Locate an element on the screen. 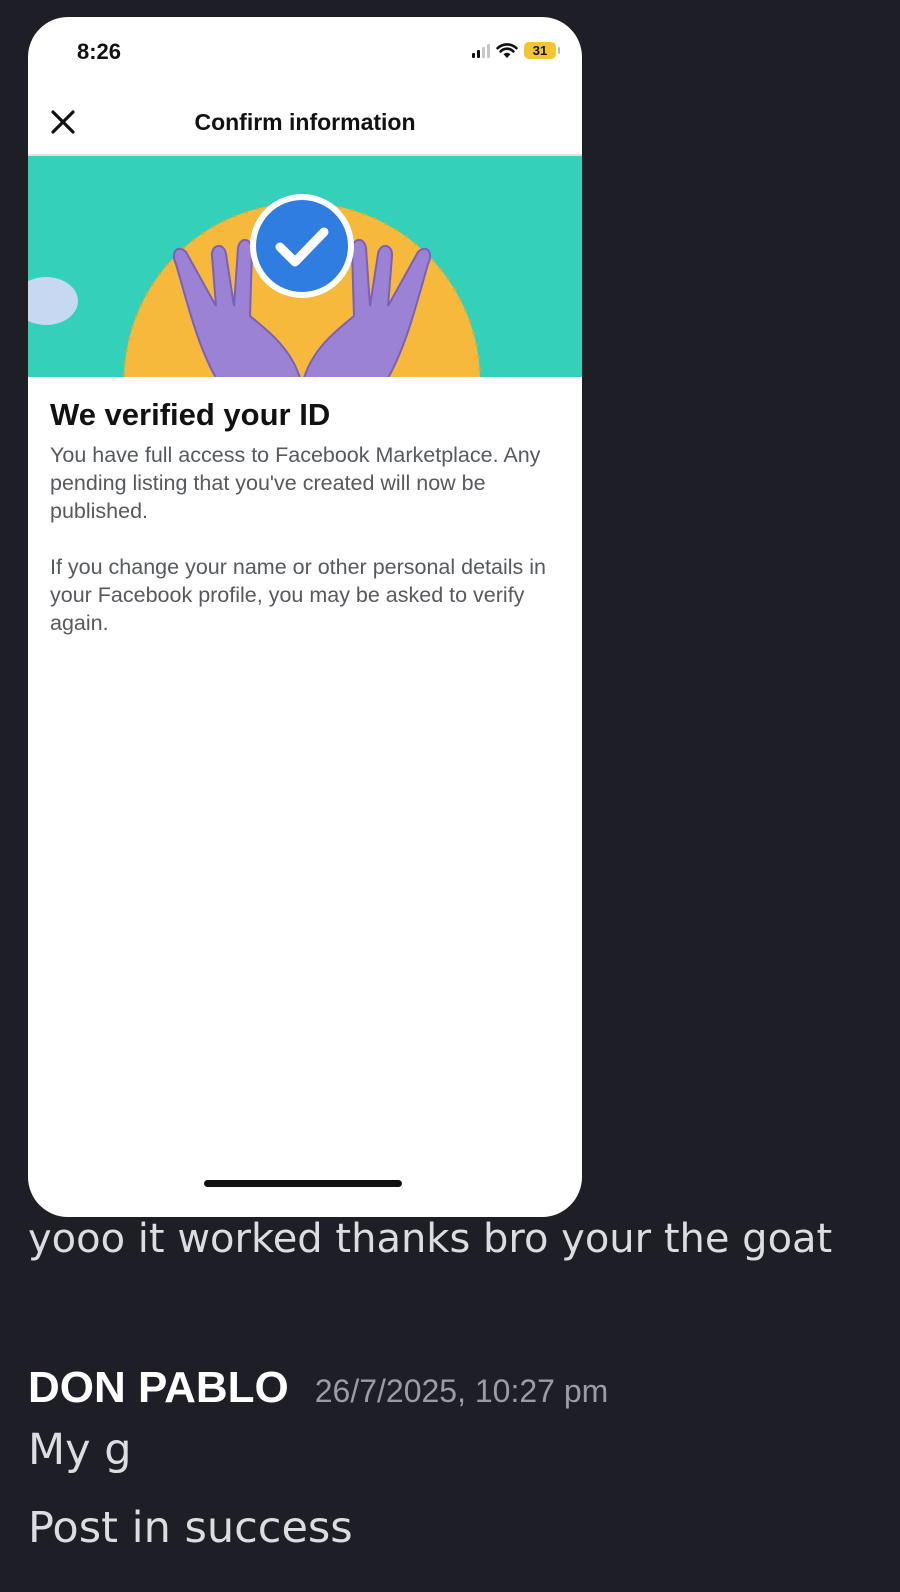 This screenshot has width=900, height=1592. status-time: 8:26 is located at coordinates (99, 51).